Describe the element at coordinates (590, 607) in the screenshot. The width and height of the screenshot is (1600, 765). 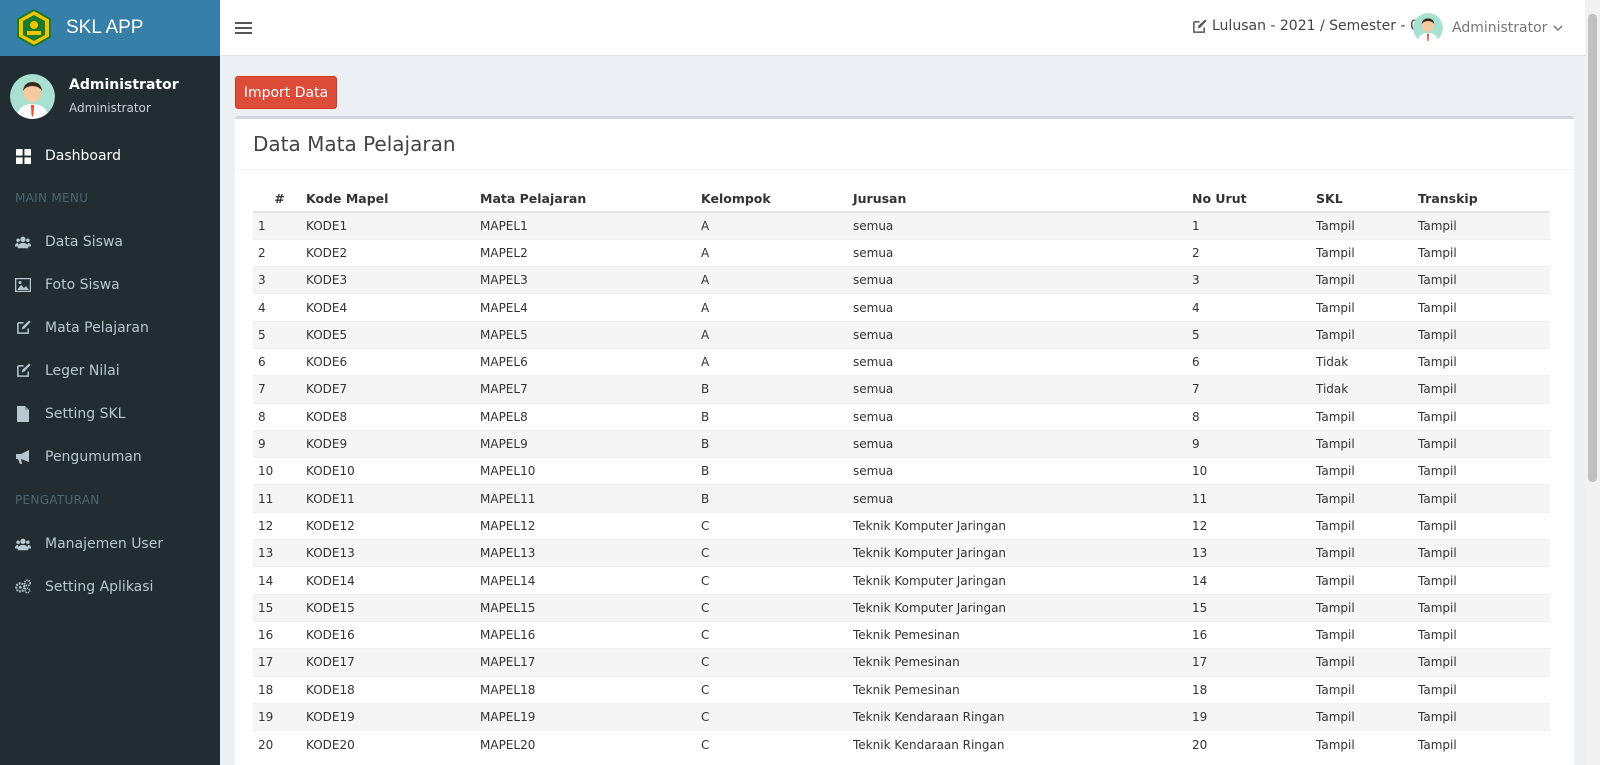
I see `table-cell: MAPEL15` at that location.